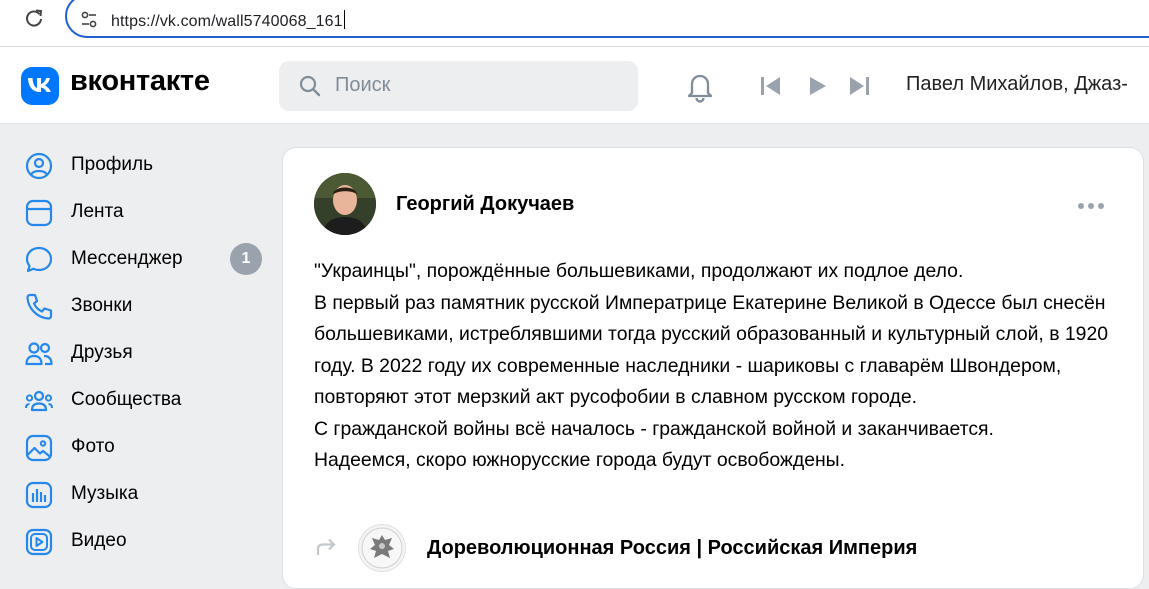 This screenshot has width=1149, height=589. Describe the element at coordinates (112, 164) in the screenshot. I see `sidebar-item-label: Профиль` at that location.